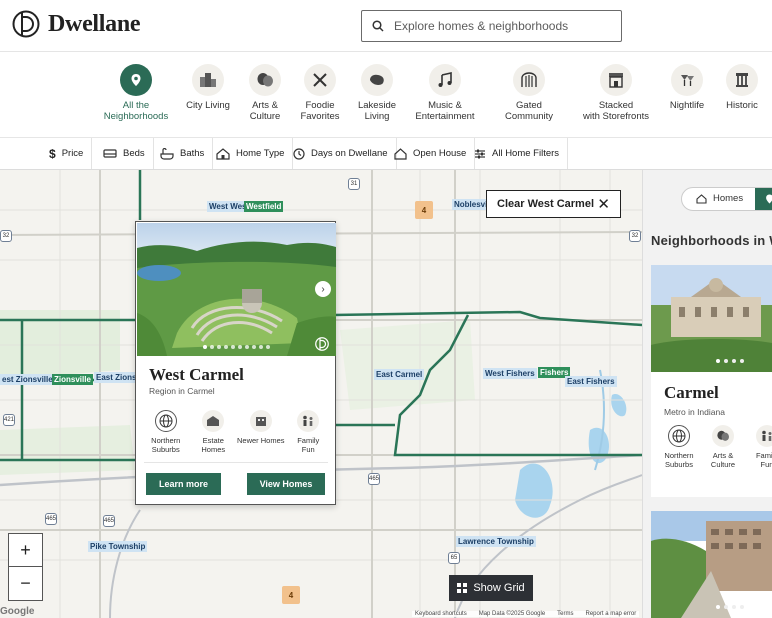 The image size is (772, 618). Describe the element at coordinates (213, 445) in the screenshot. I see `tag-label: Estate Homes` at that location.